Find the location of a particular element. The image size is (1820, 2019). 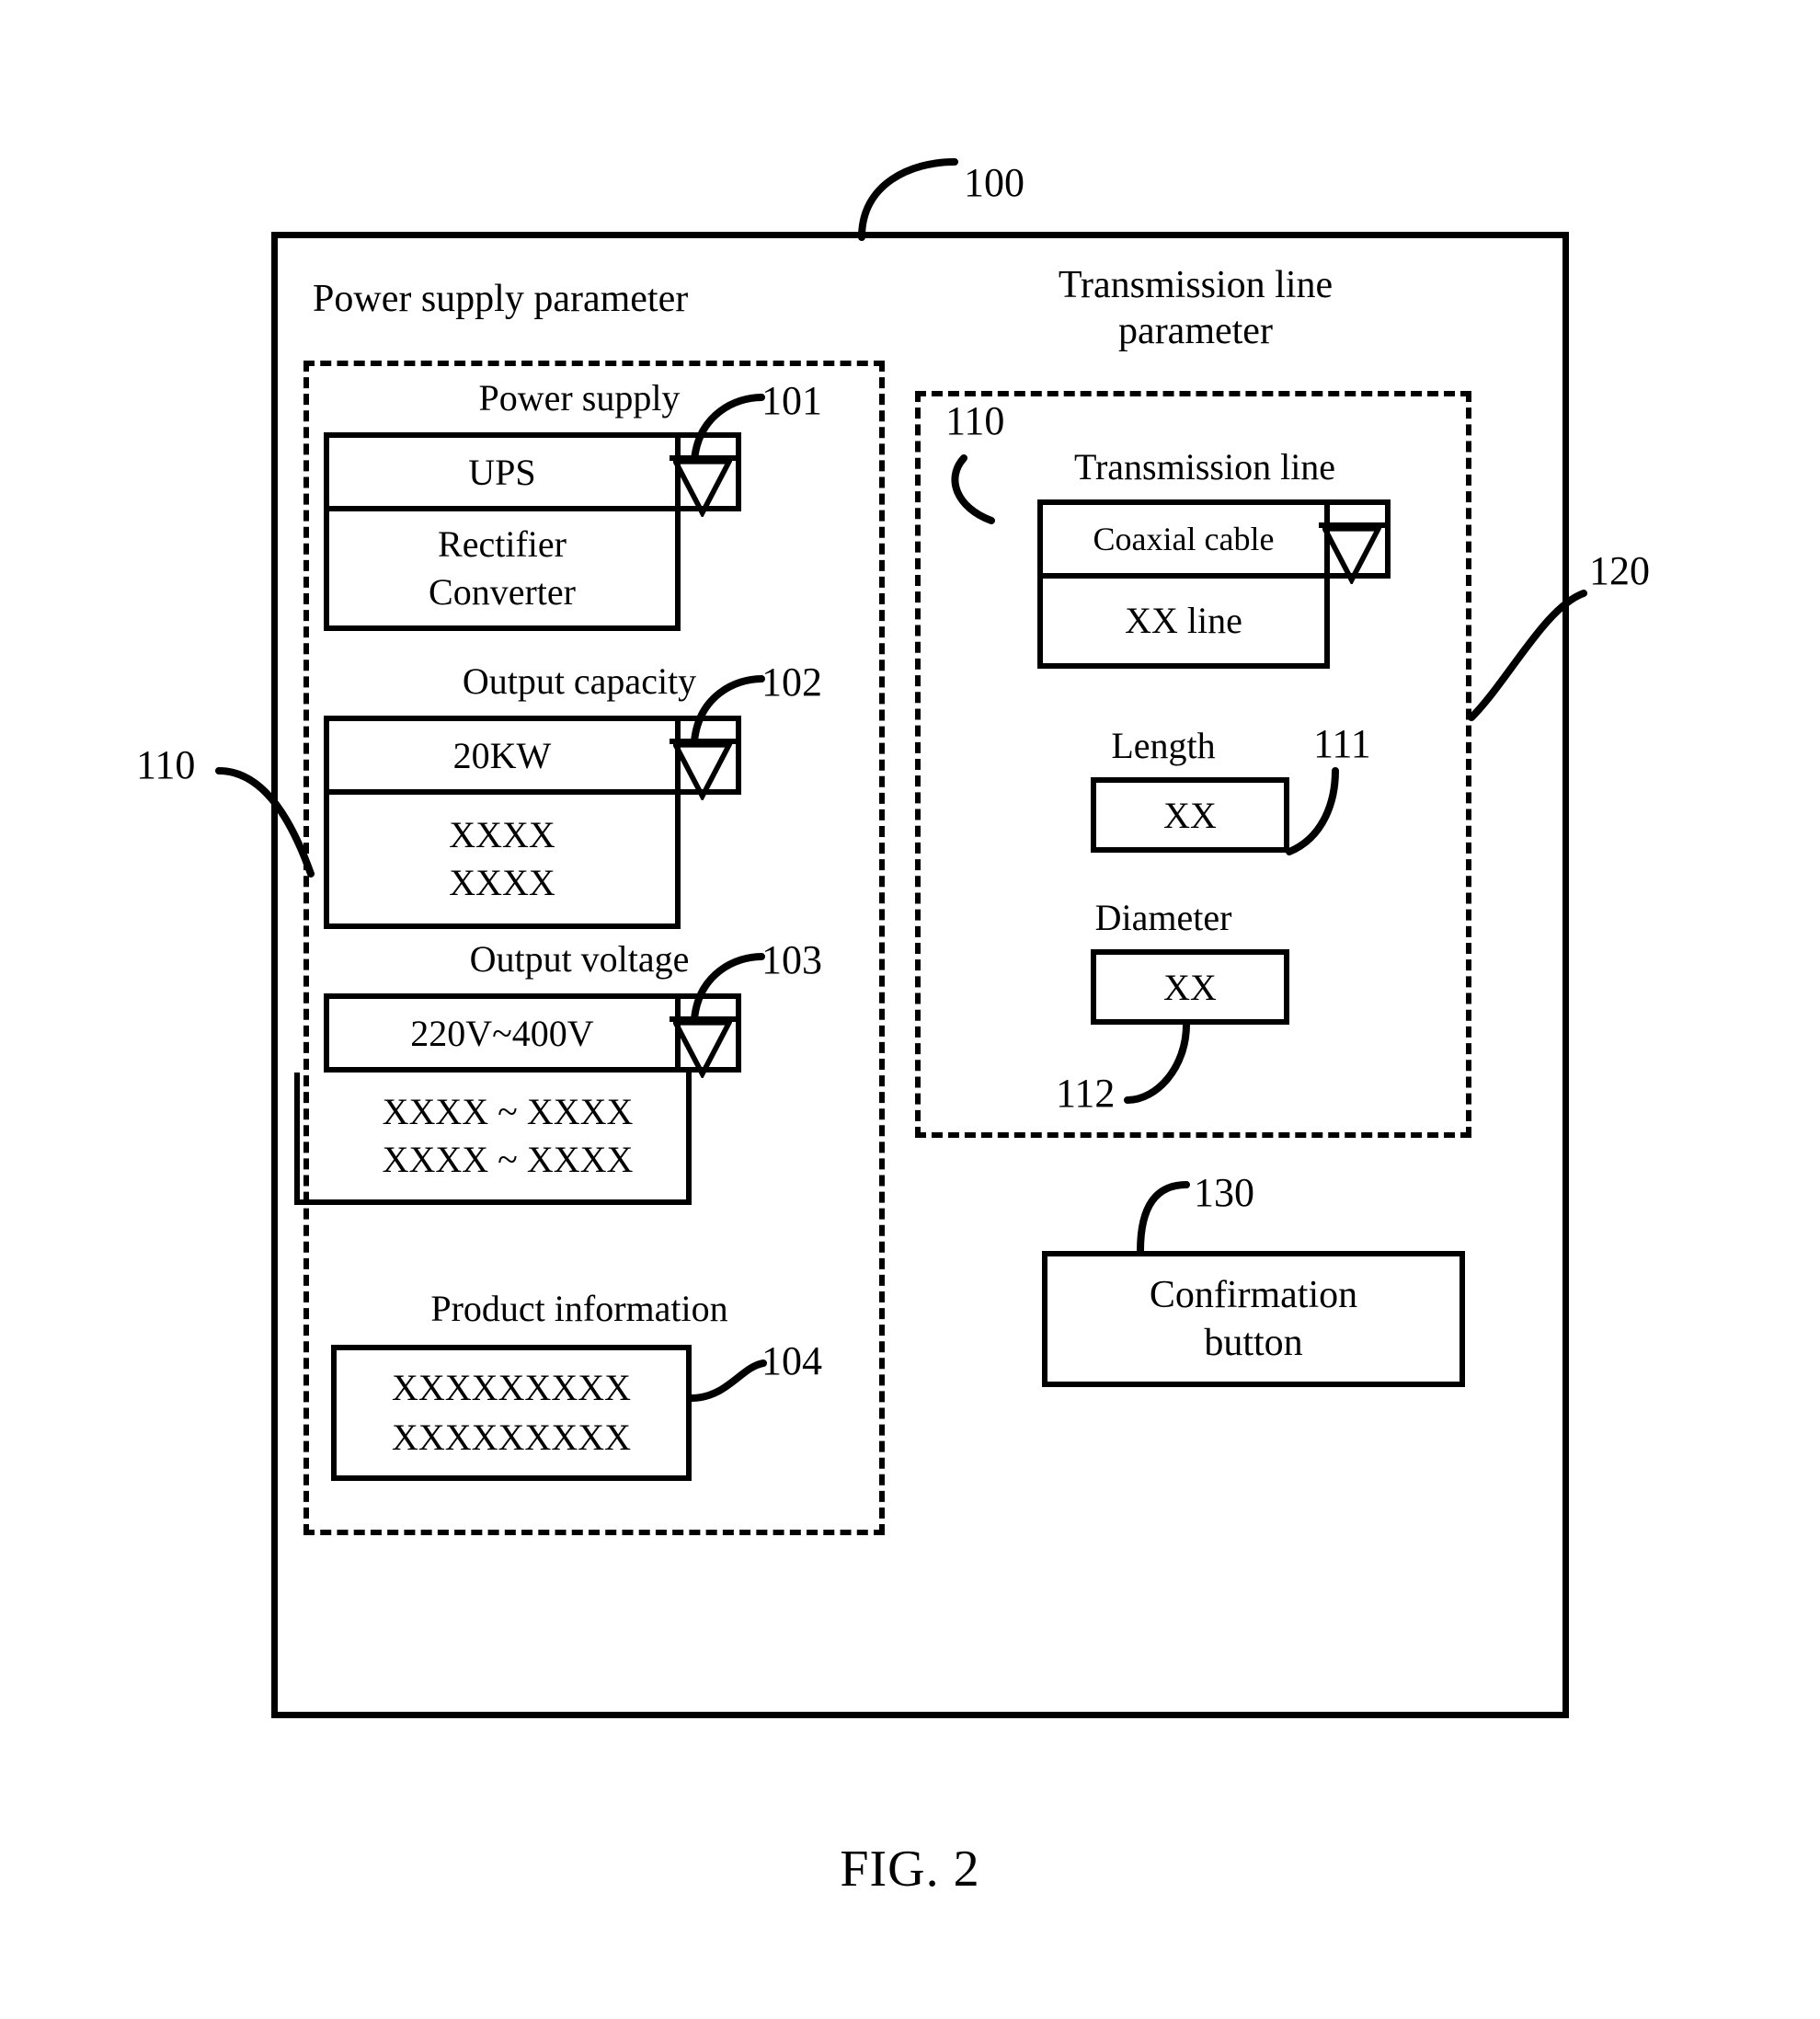

length-field-label: Length is located at coordinates (1163, 745).